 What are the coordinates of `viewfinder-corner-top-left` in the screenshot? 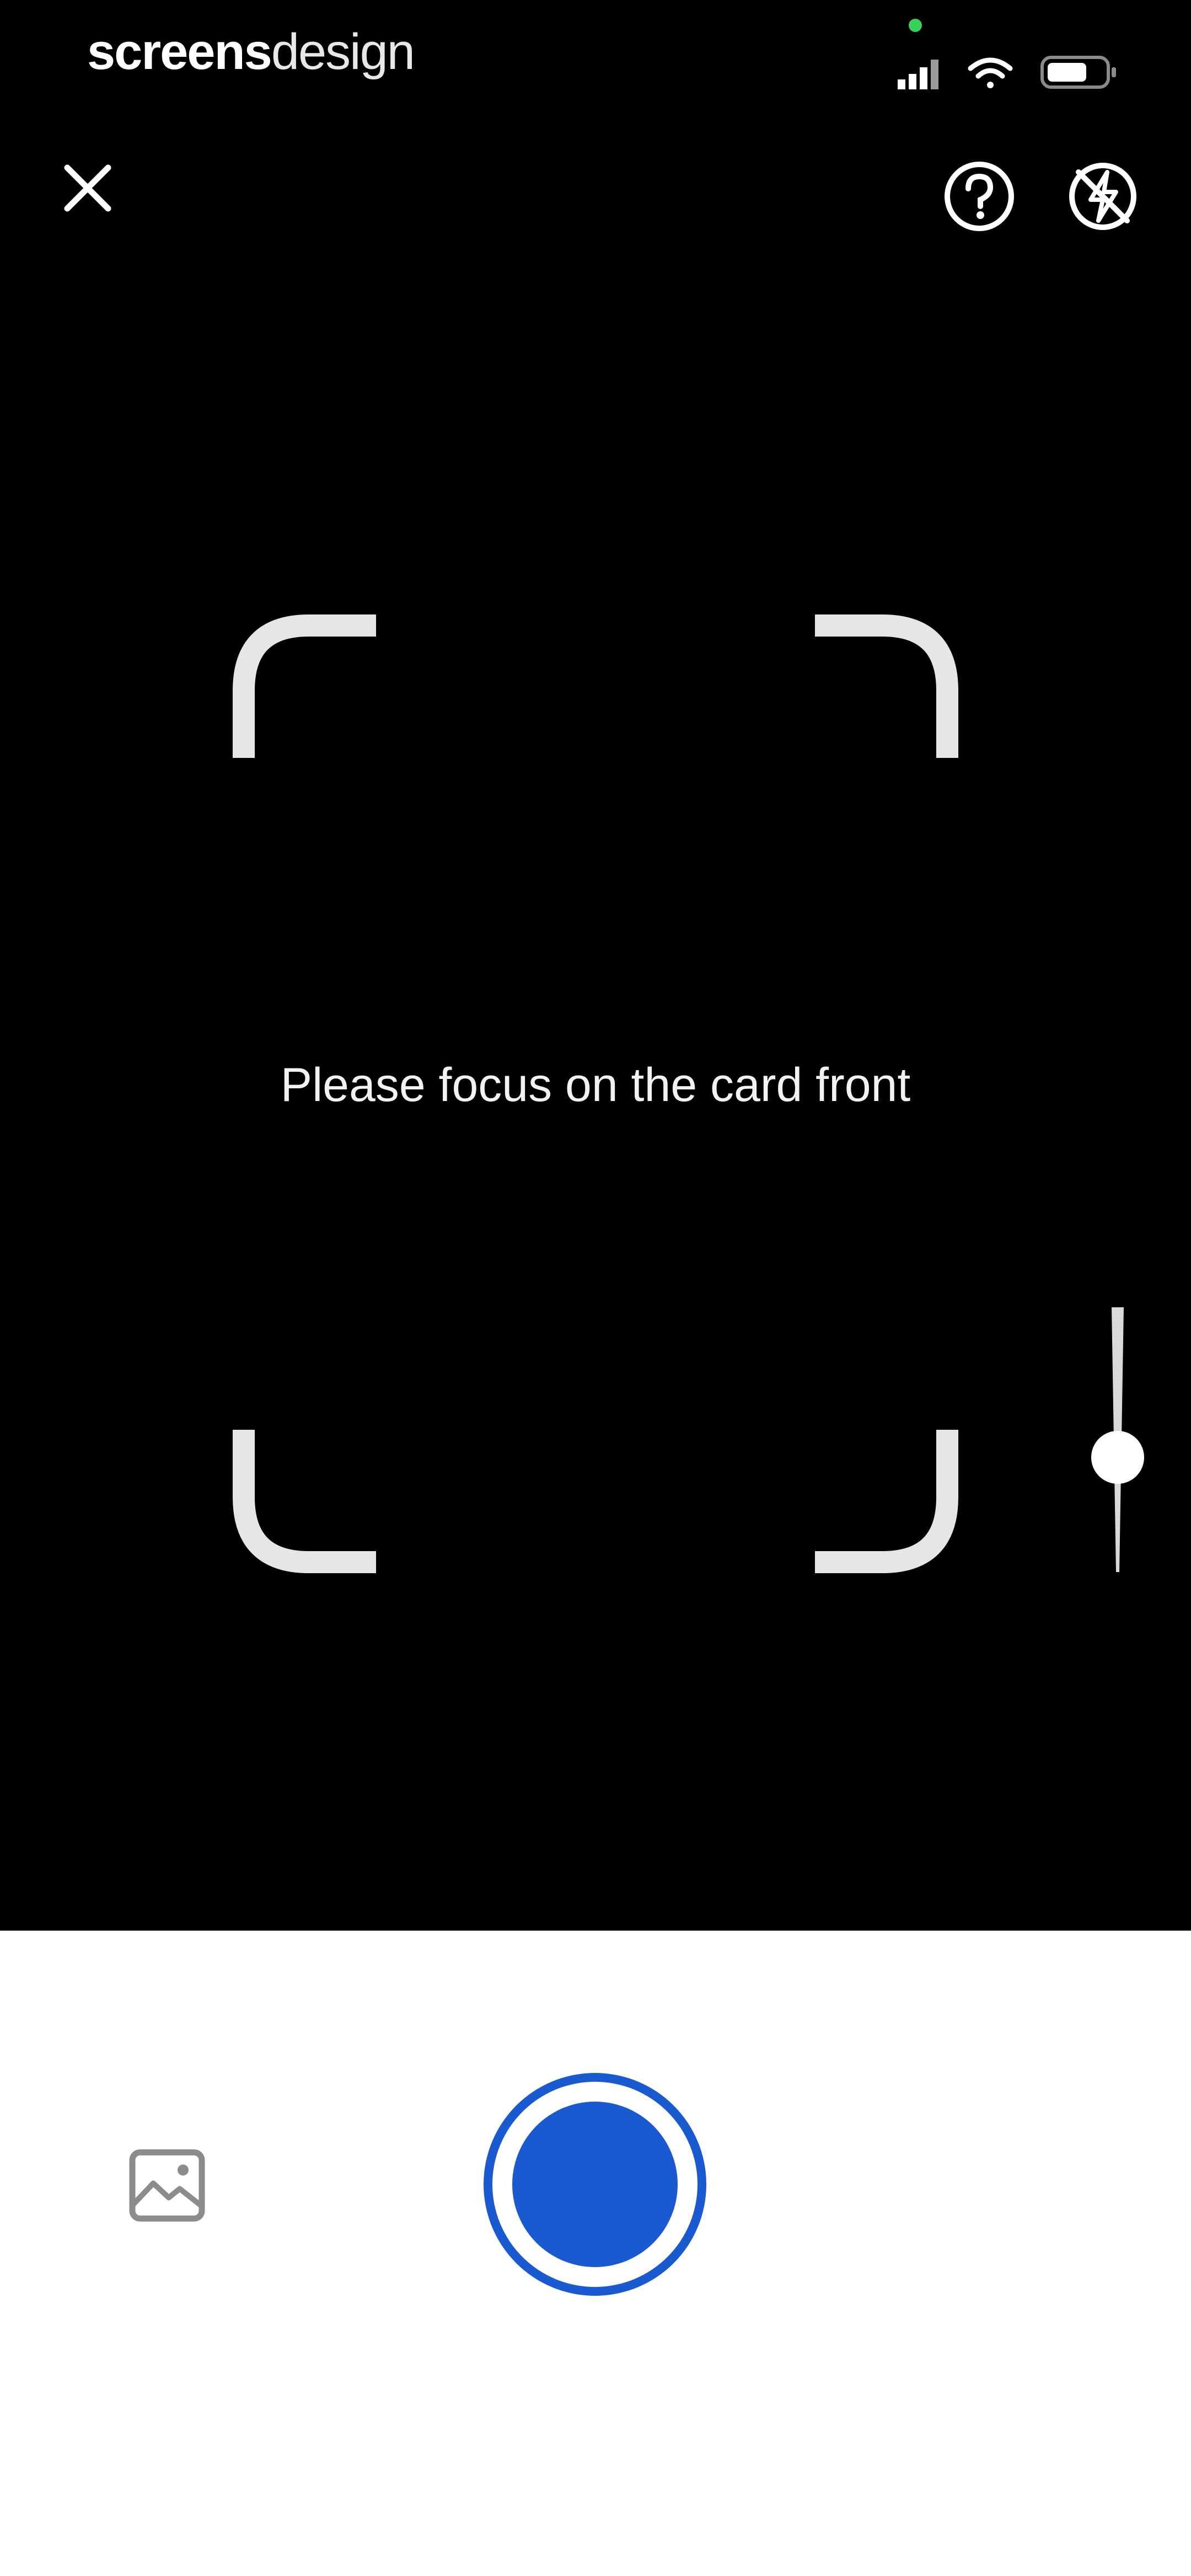 It's located at (304, 686).